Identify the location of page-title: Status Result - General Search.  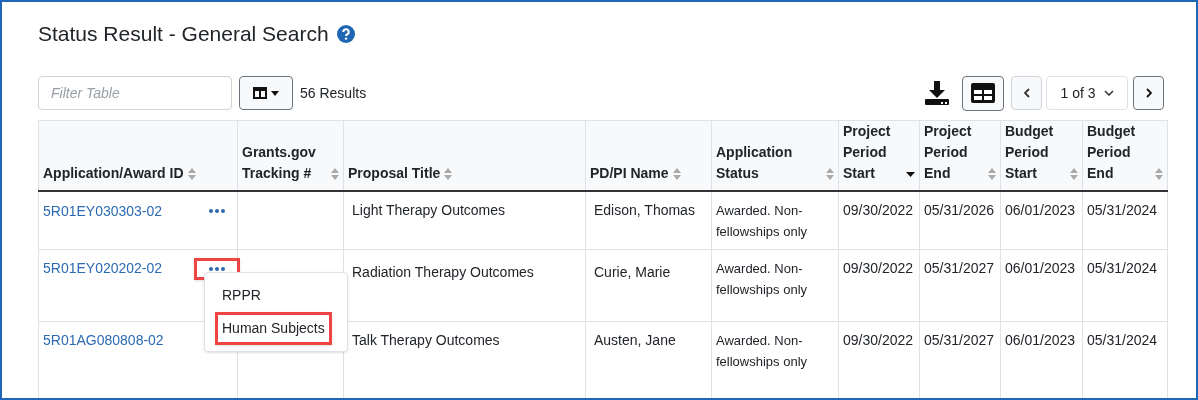
(183, 34).